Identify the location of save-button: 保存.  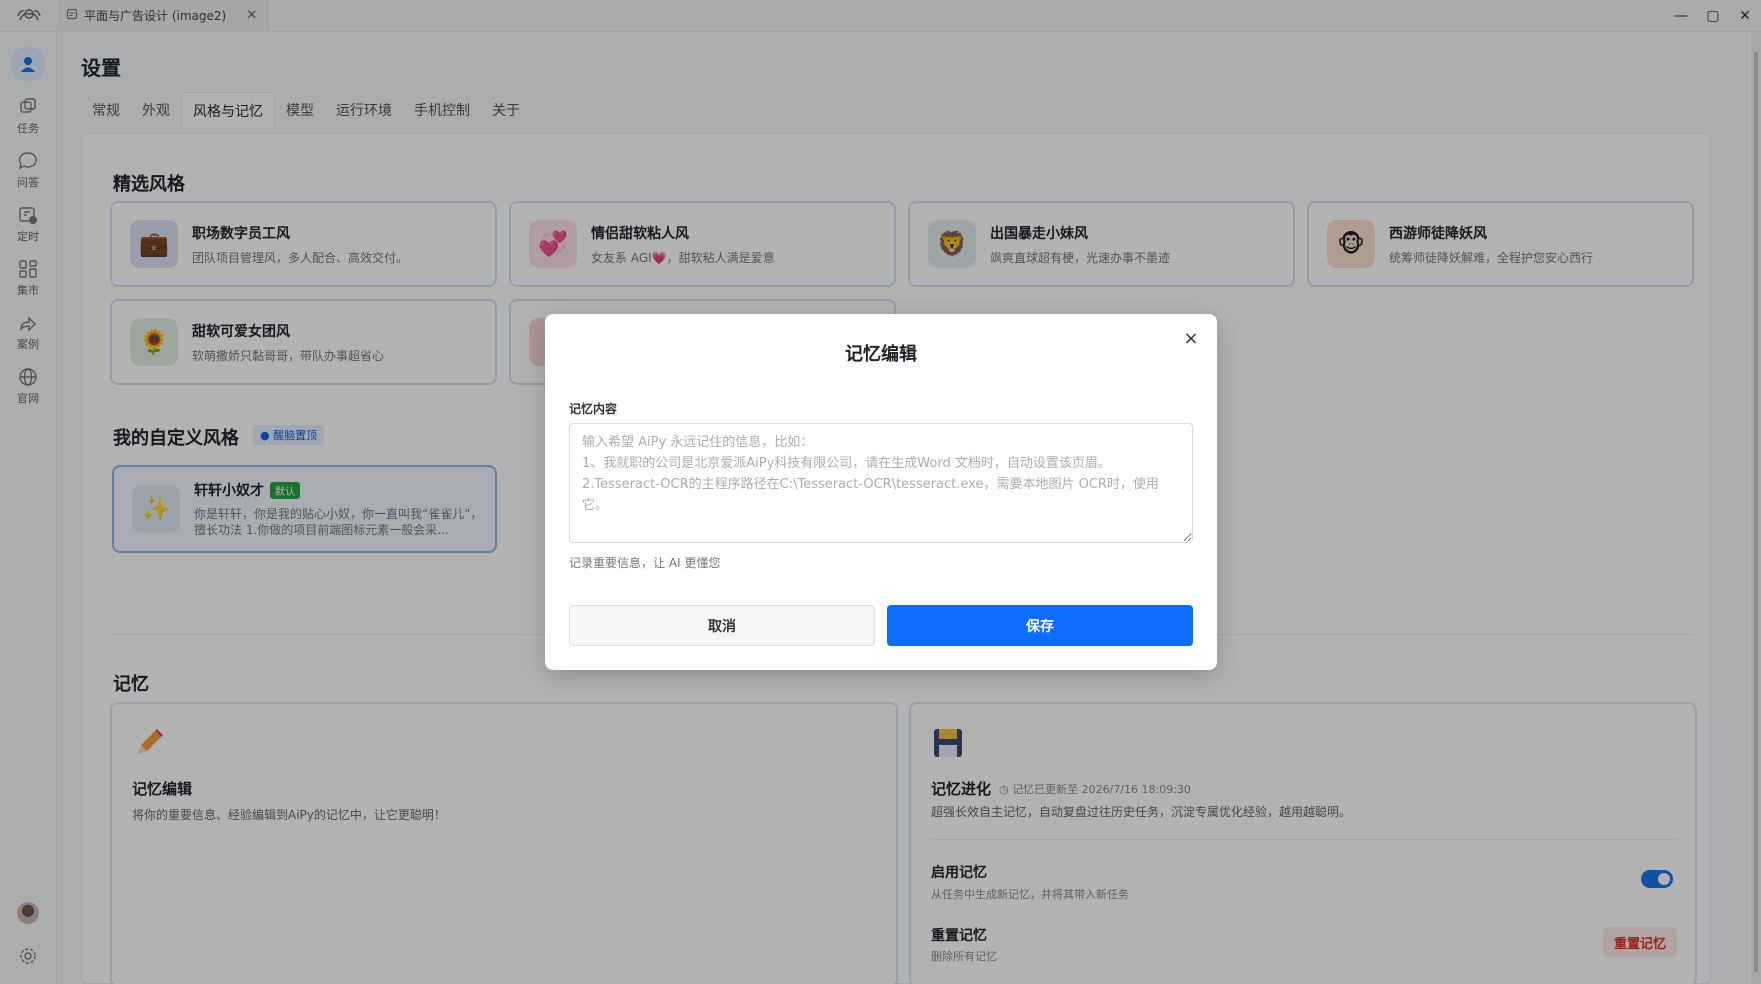
(1040, 625).